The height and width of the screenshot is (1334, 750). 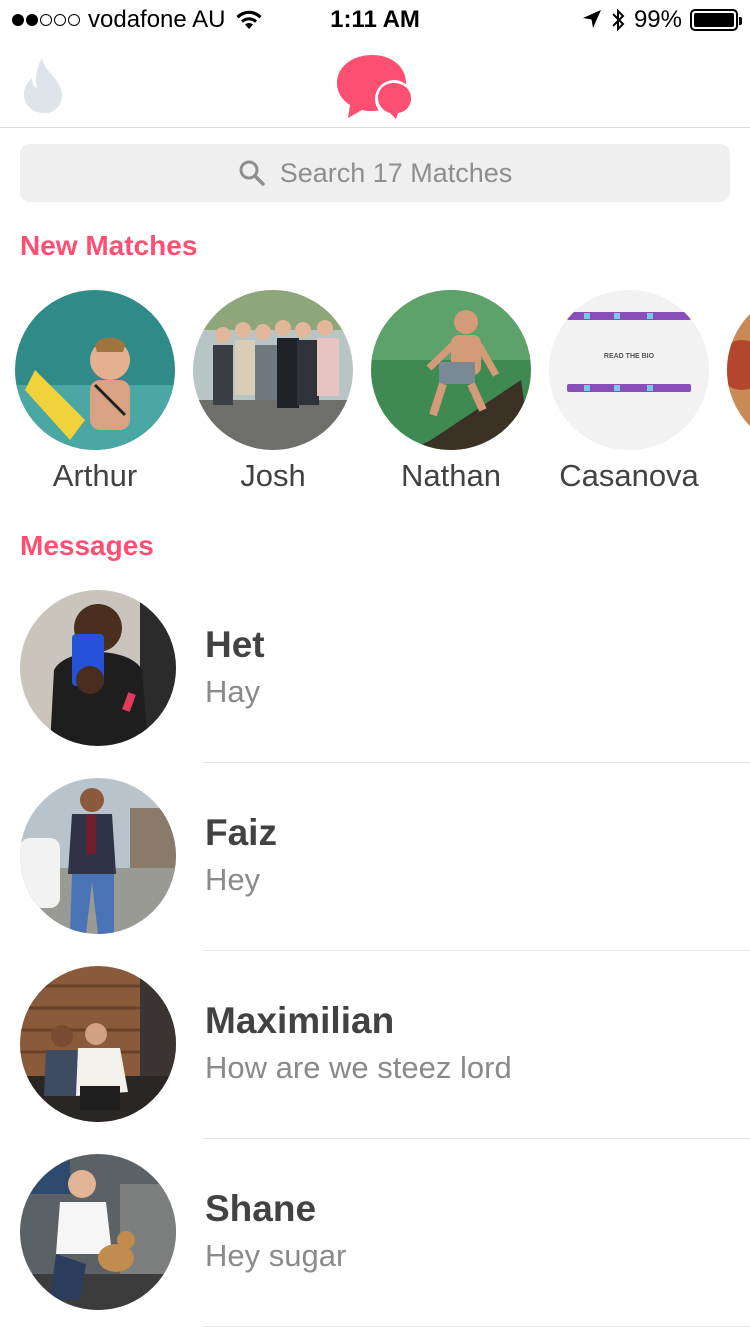 I want to click on message-sender-name: Shane, so click(x=261, y=1208).